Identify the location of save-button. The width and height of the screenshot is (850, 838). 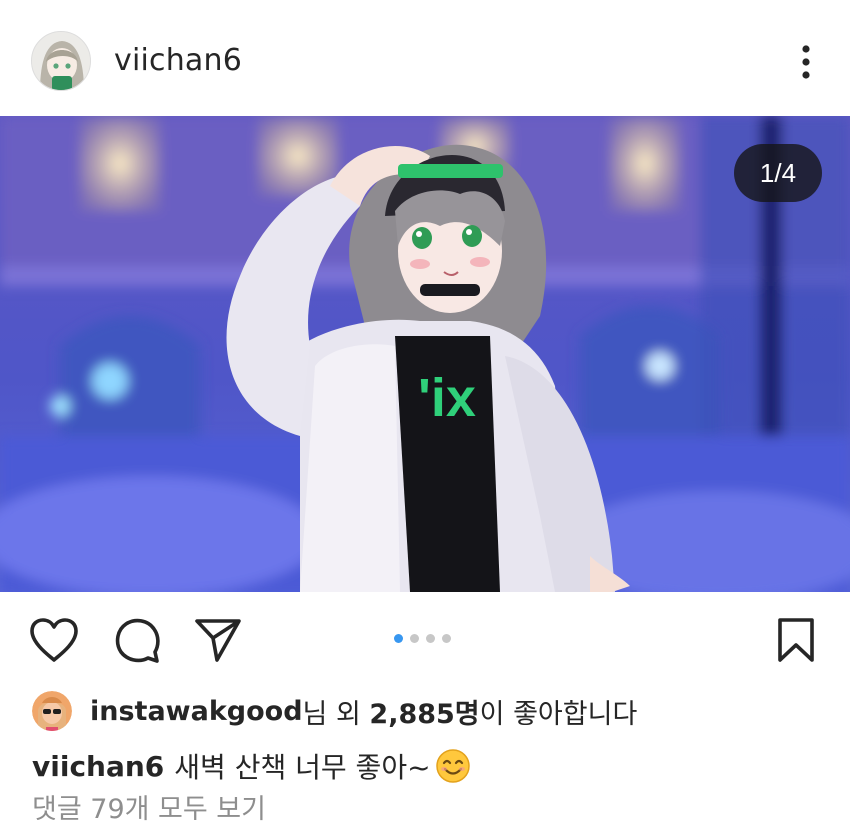
(796, 640).